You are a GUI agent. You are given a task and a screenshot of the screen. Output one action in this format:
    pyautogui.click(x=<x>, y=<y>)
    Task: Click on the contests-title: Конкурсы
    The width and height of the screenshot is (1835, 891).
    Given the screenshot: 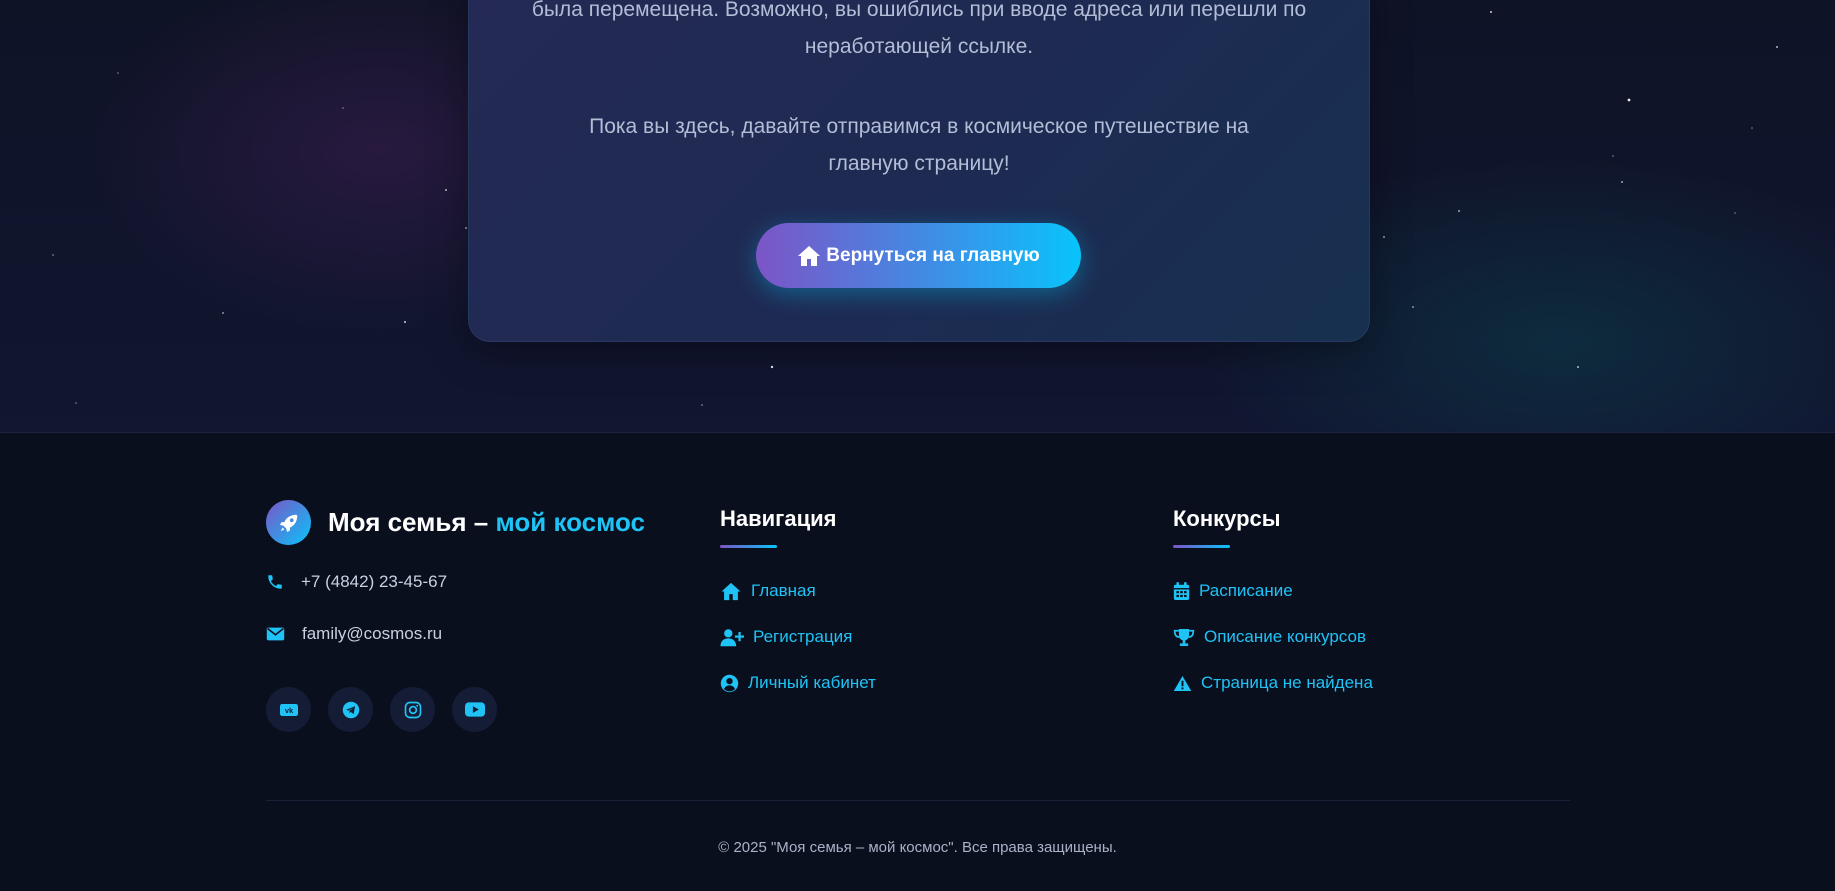 What is the action you would take?
    pyautogui.click(x=1227, y=518)
    